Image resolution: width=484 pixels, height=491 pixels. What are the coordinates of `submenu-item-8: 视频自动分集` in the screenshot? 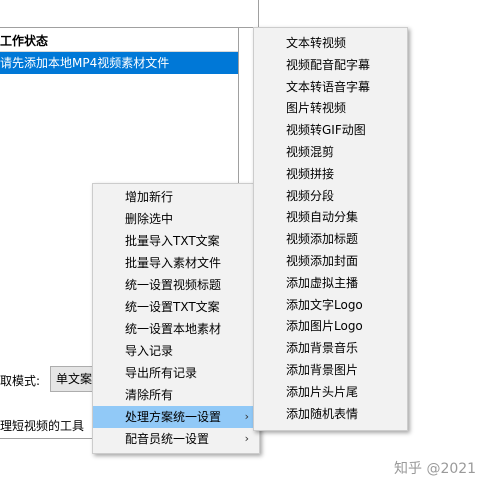 It's located at (330, 217).